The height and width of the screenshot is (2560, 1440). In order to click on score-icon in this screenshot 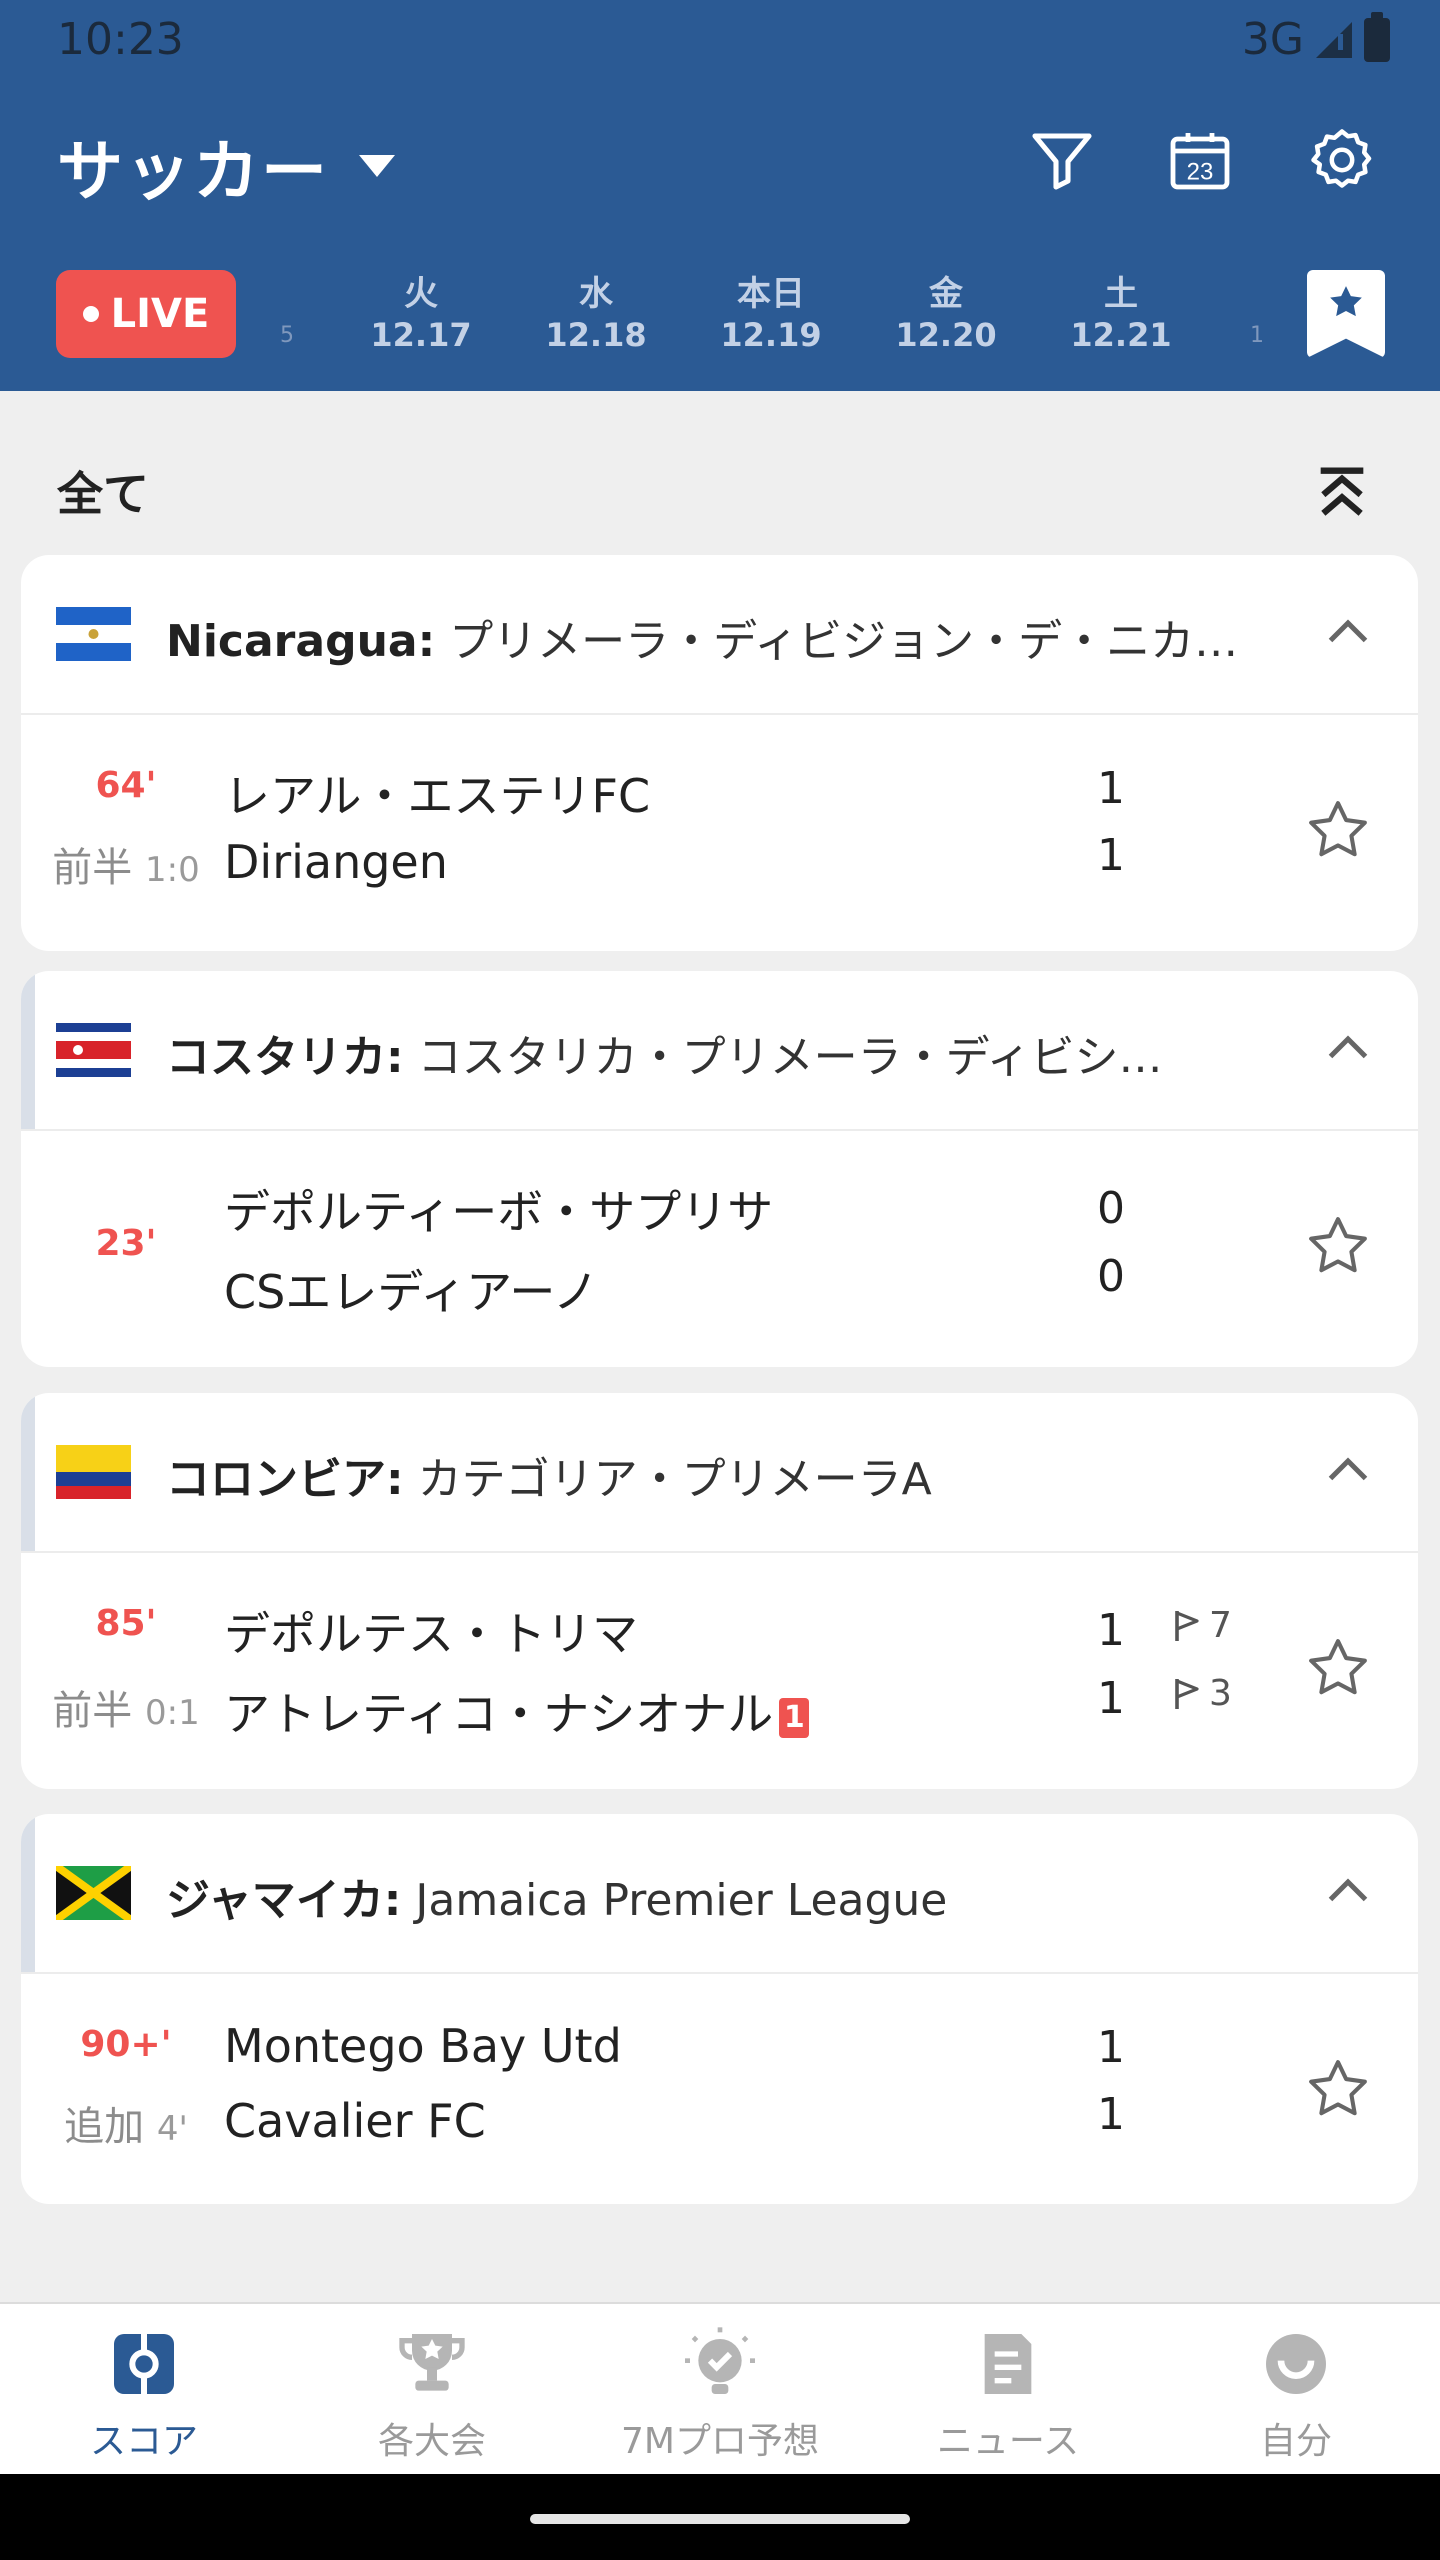, I will do `click(144, 2364)`.